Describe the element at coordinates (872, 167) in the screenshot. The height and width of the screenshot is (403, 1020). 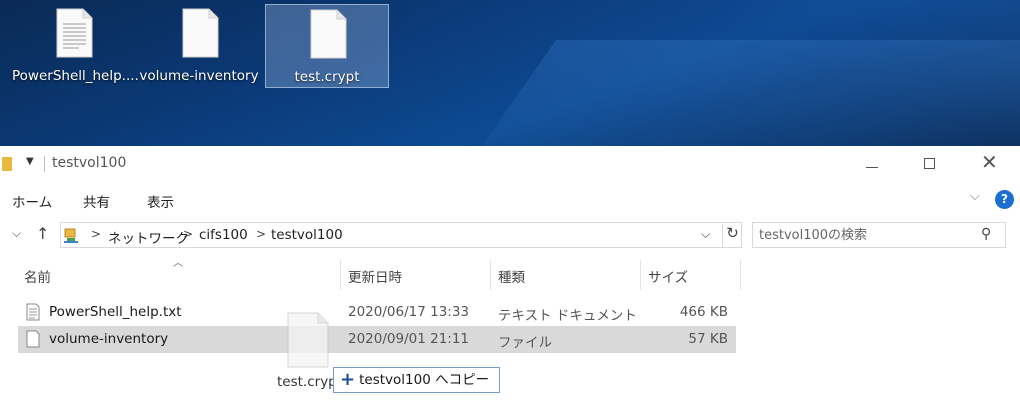
I see `minimize-icon` at that location.